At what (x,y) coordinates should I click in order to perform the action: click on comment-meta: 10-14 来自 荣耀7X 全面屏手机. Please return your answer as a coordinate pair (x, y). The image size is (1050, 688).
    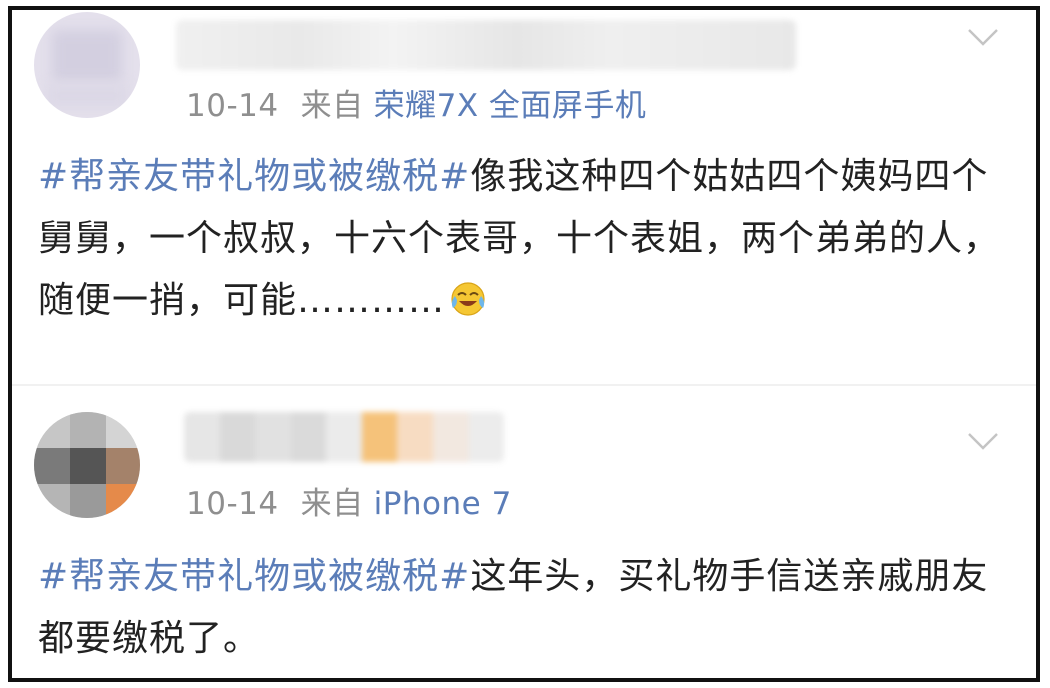
    Looking at the image, I should click on (416, 102).